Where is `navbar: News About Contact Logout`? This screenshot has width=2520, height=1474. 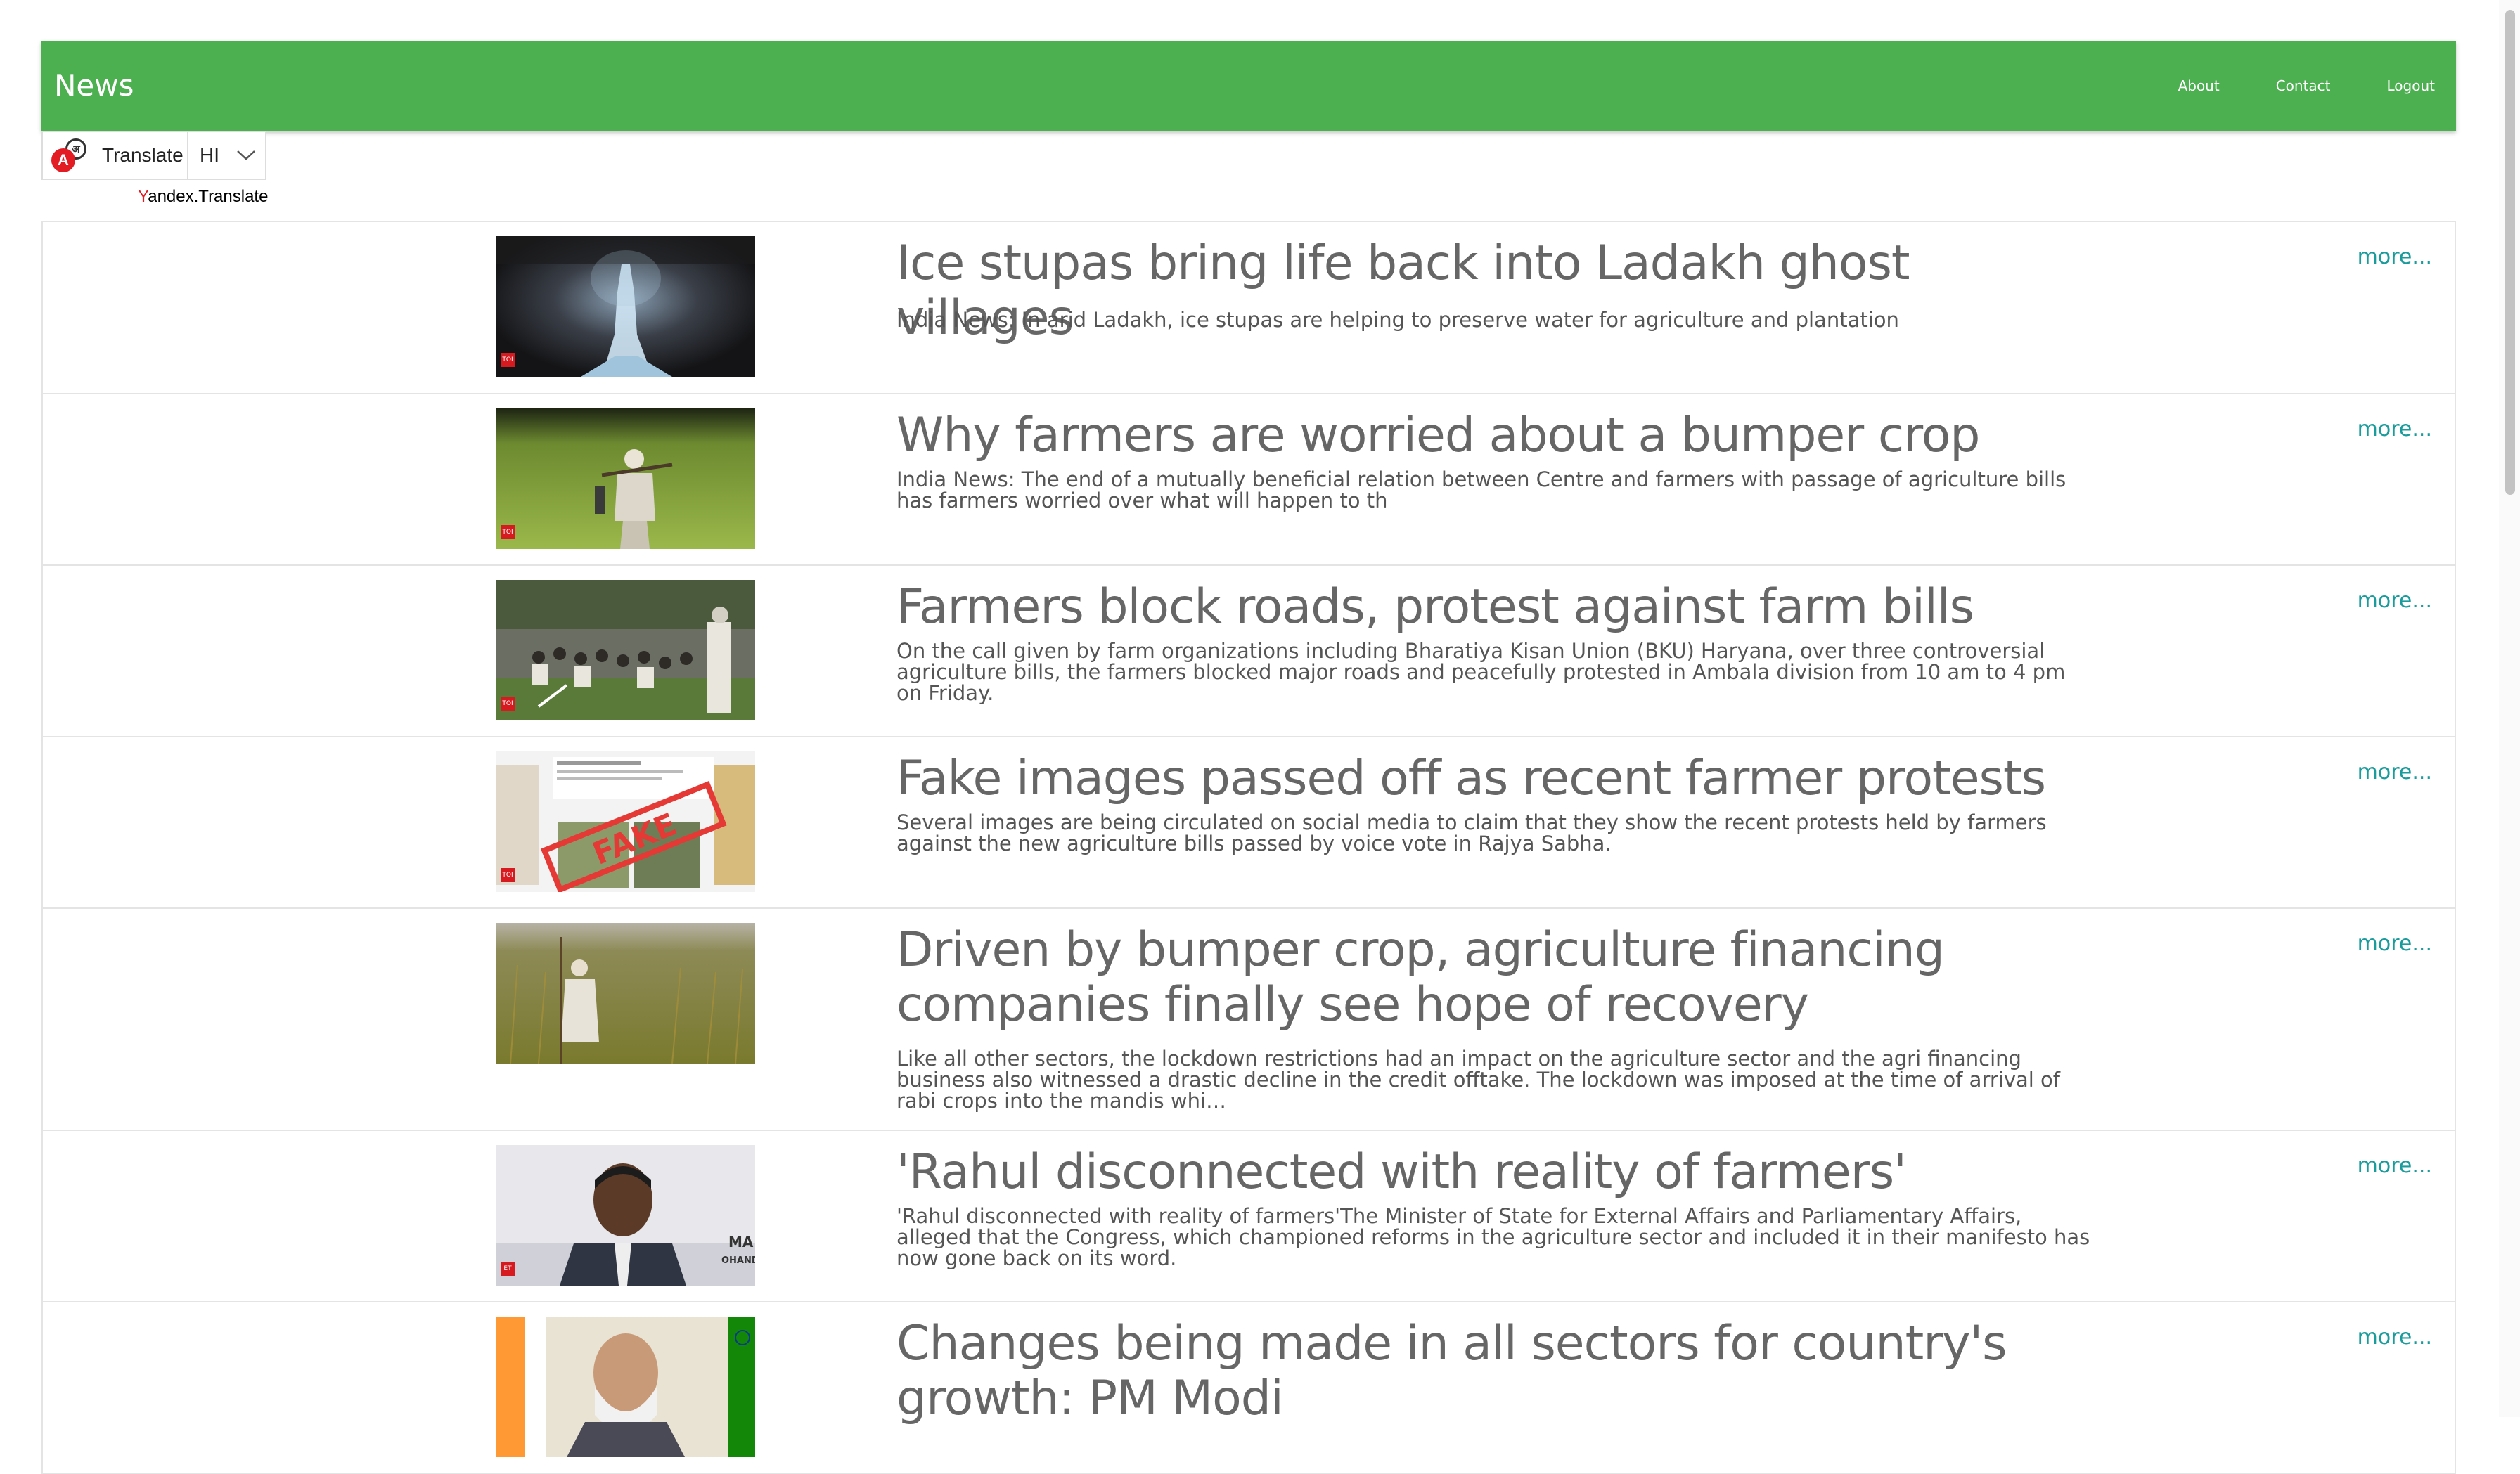
navbar: News About Contact Logout is located at coordinates (1249, 86).